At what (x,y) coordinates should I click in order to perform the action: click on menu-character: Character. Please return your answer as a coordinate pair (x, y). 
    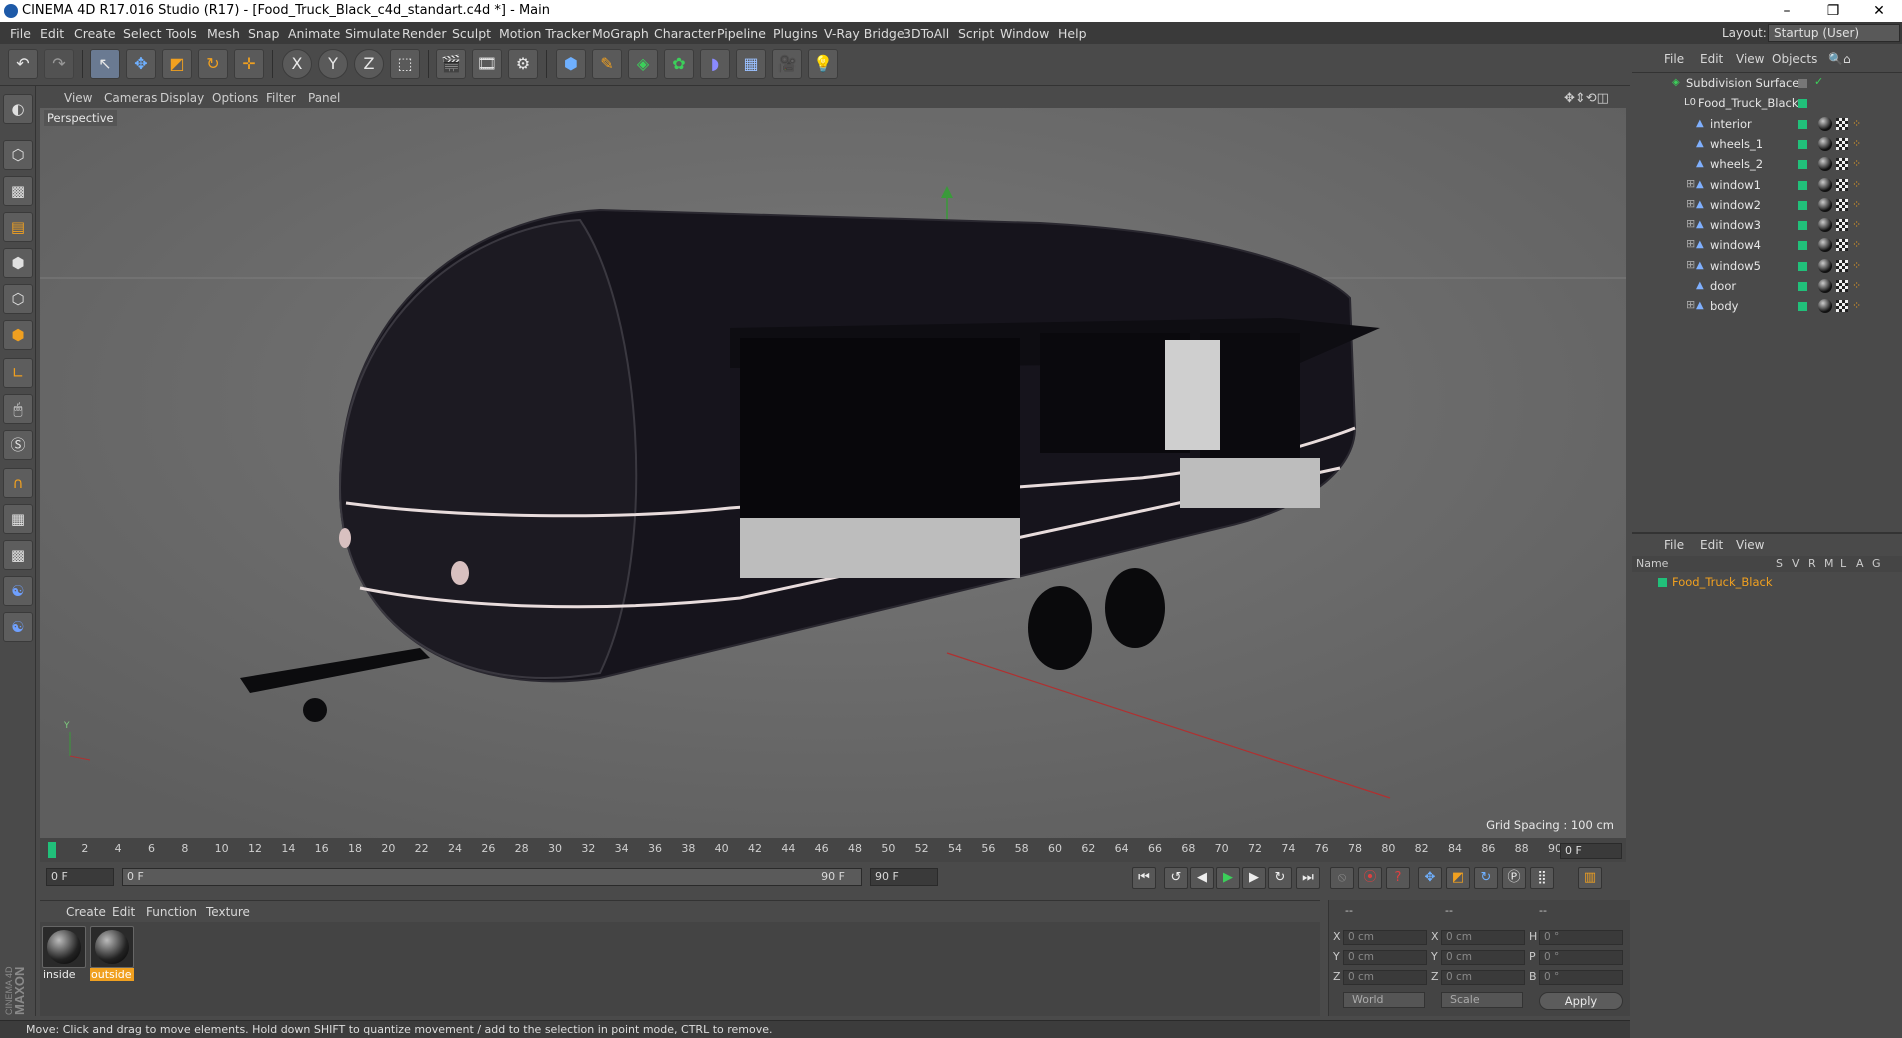
    Looking at the image, I should click on (685, 33).